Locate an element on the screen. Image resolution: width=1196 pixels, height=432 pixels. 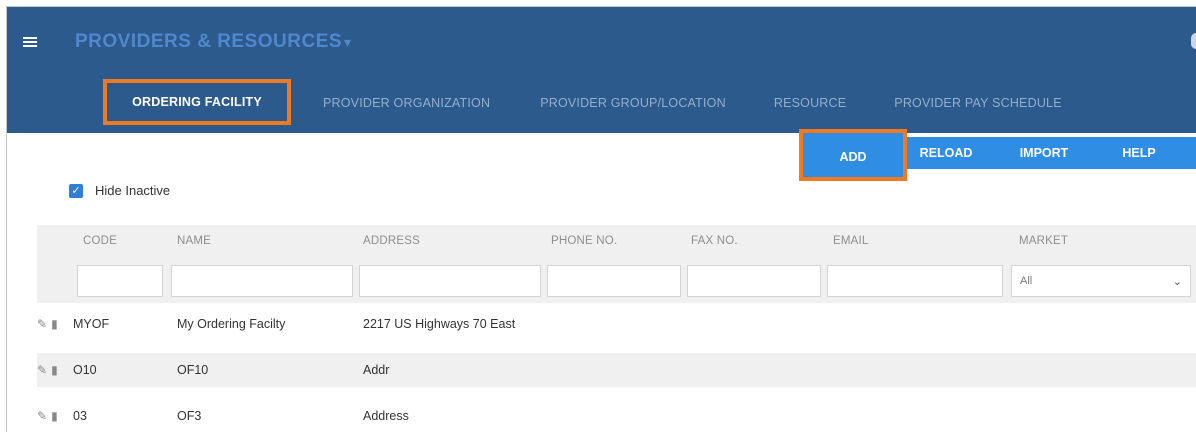
market-filter-select: All ⌄ is located at coordinates (1101, 281).